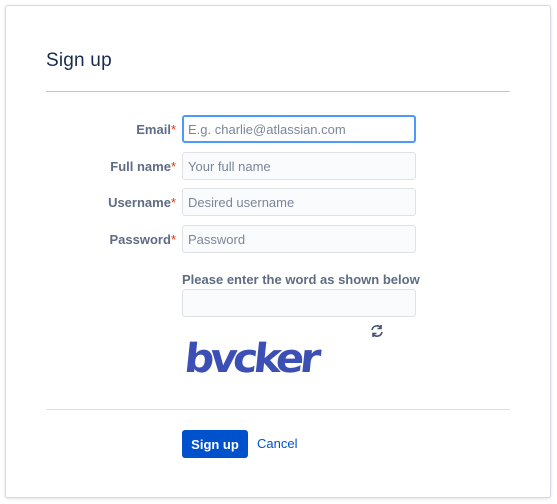 The image size is (557, 504). What do you see at coordinates (299, 129) in the screenshot?
I see `email-field` at bounding box center [299, 129].